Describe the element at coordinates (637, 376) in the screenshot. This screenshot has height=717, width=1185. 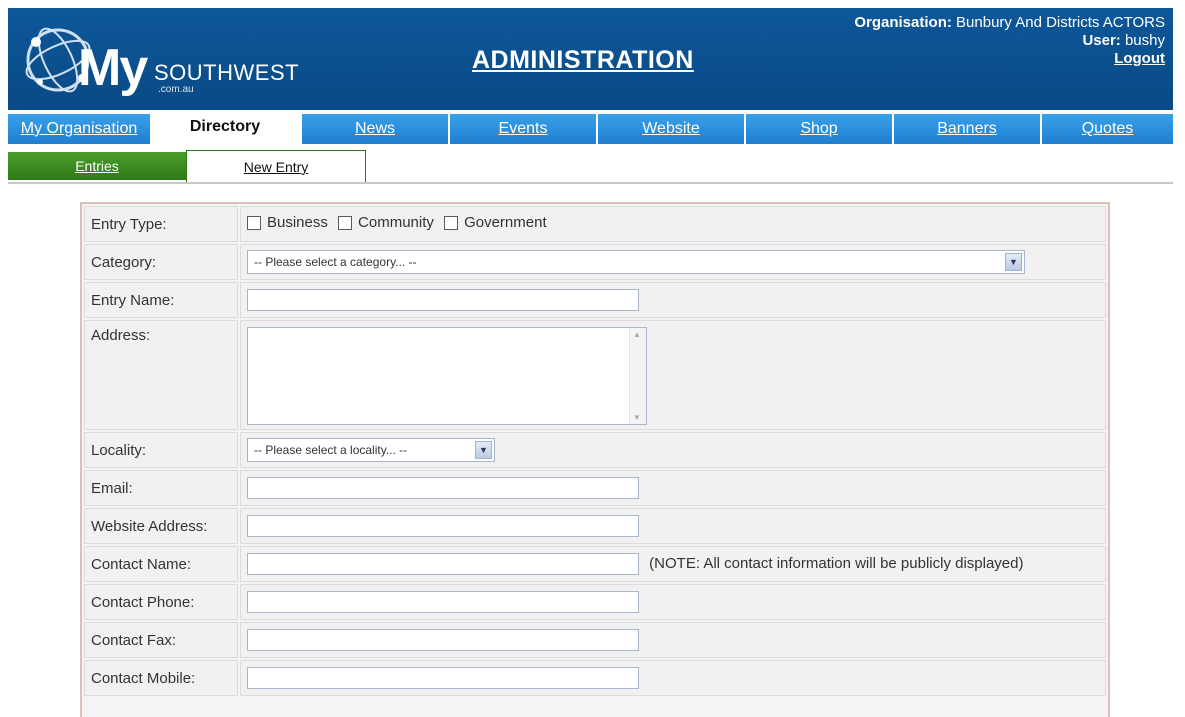
I see `address-scrollbar: ▲ ▼` at that location.